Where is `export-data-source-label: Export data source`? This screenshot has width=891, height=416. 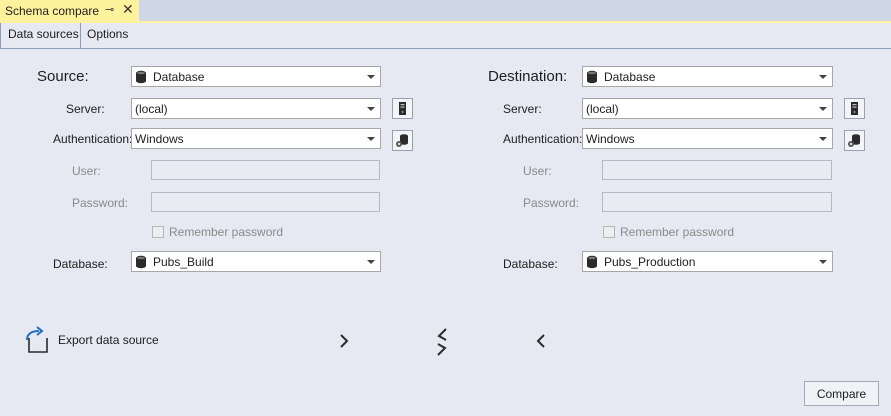
export-data-source-label: Export data source is located at coordinates (108, 340).